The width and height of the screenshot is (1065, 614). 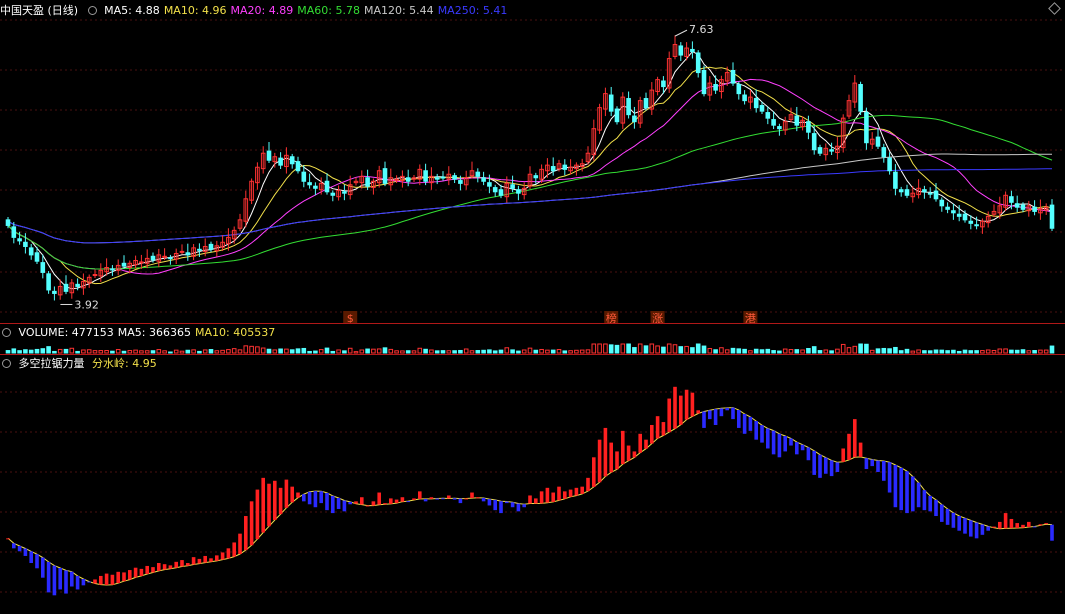 What do you see at coordinates (6, 332) in the screenshot?
I see `volume-settings-icon` at bounding box center [6, 332].